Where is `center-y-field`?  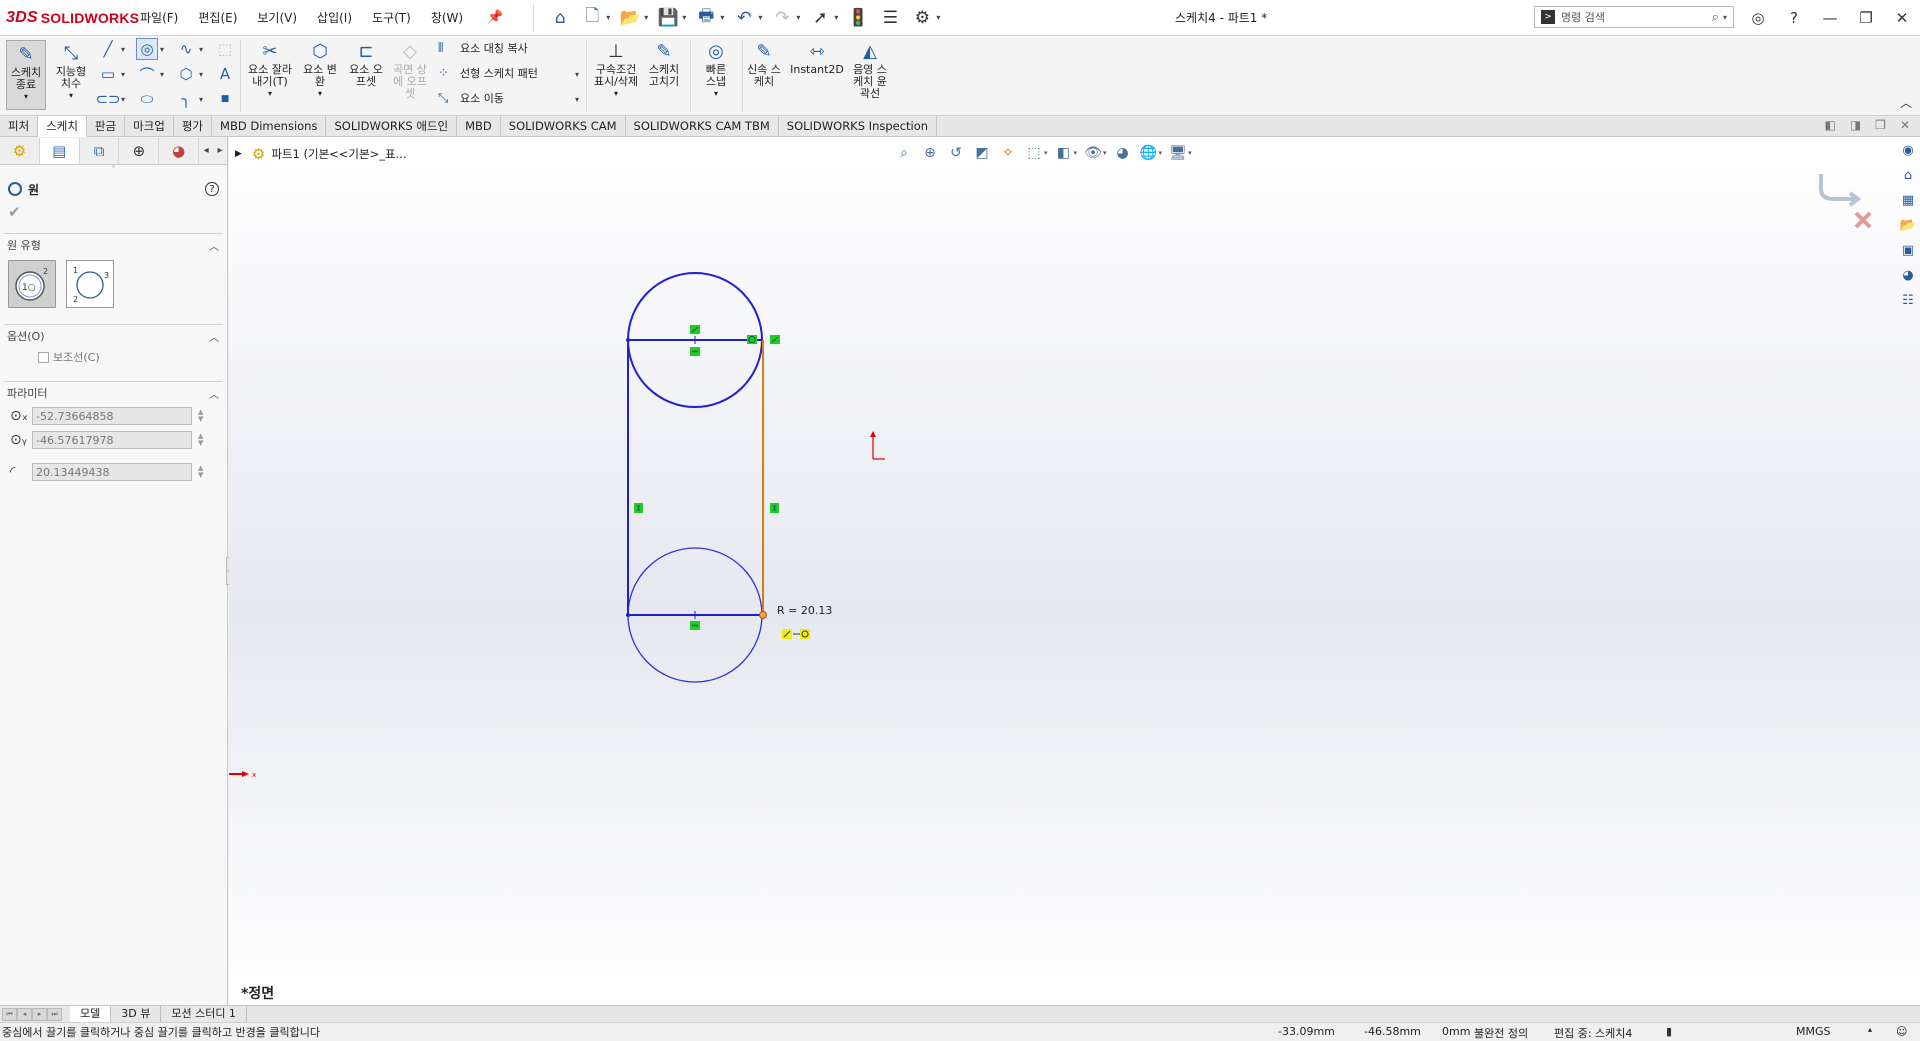
center-y-field is located at coordinates (112, 440).